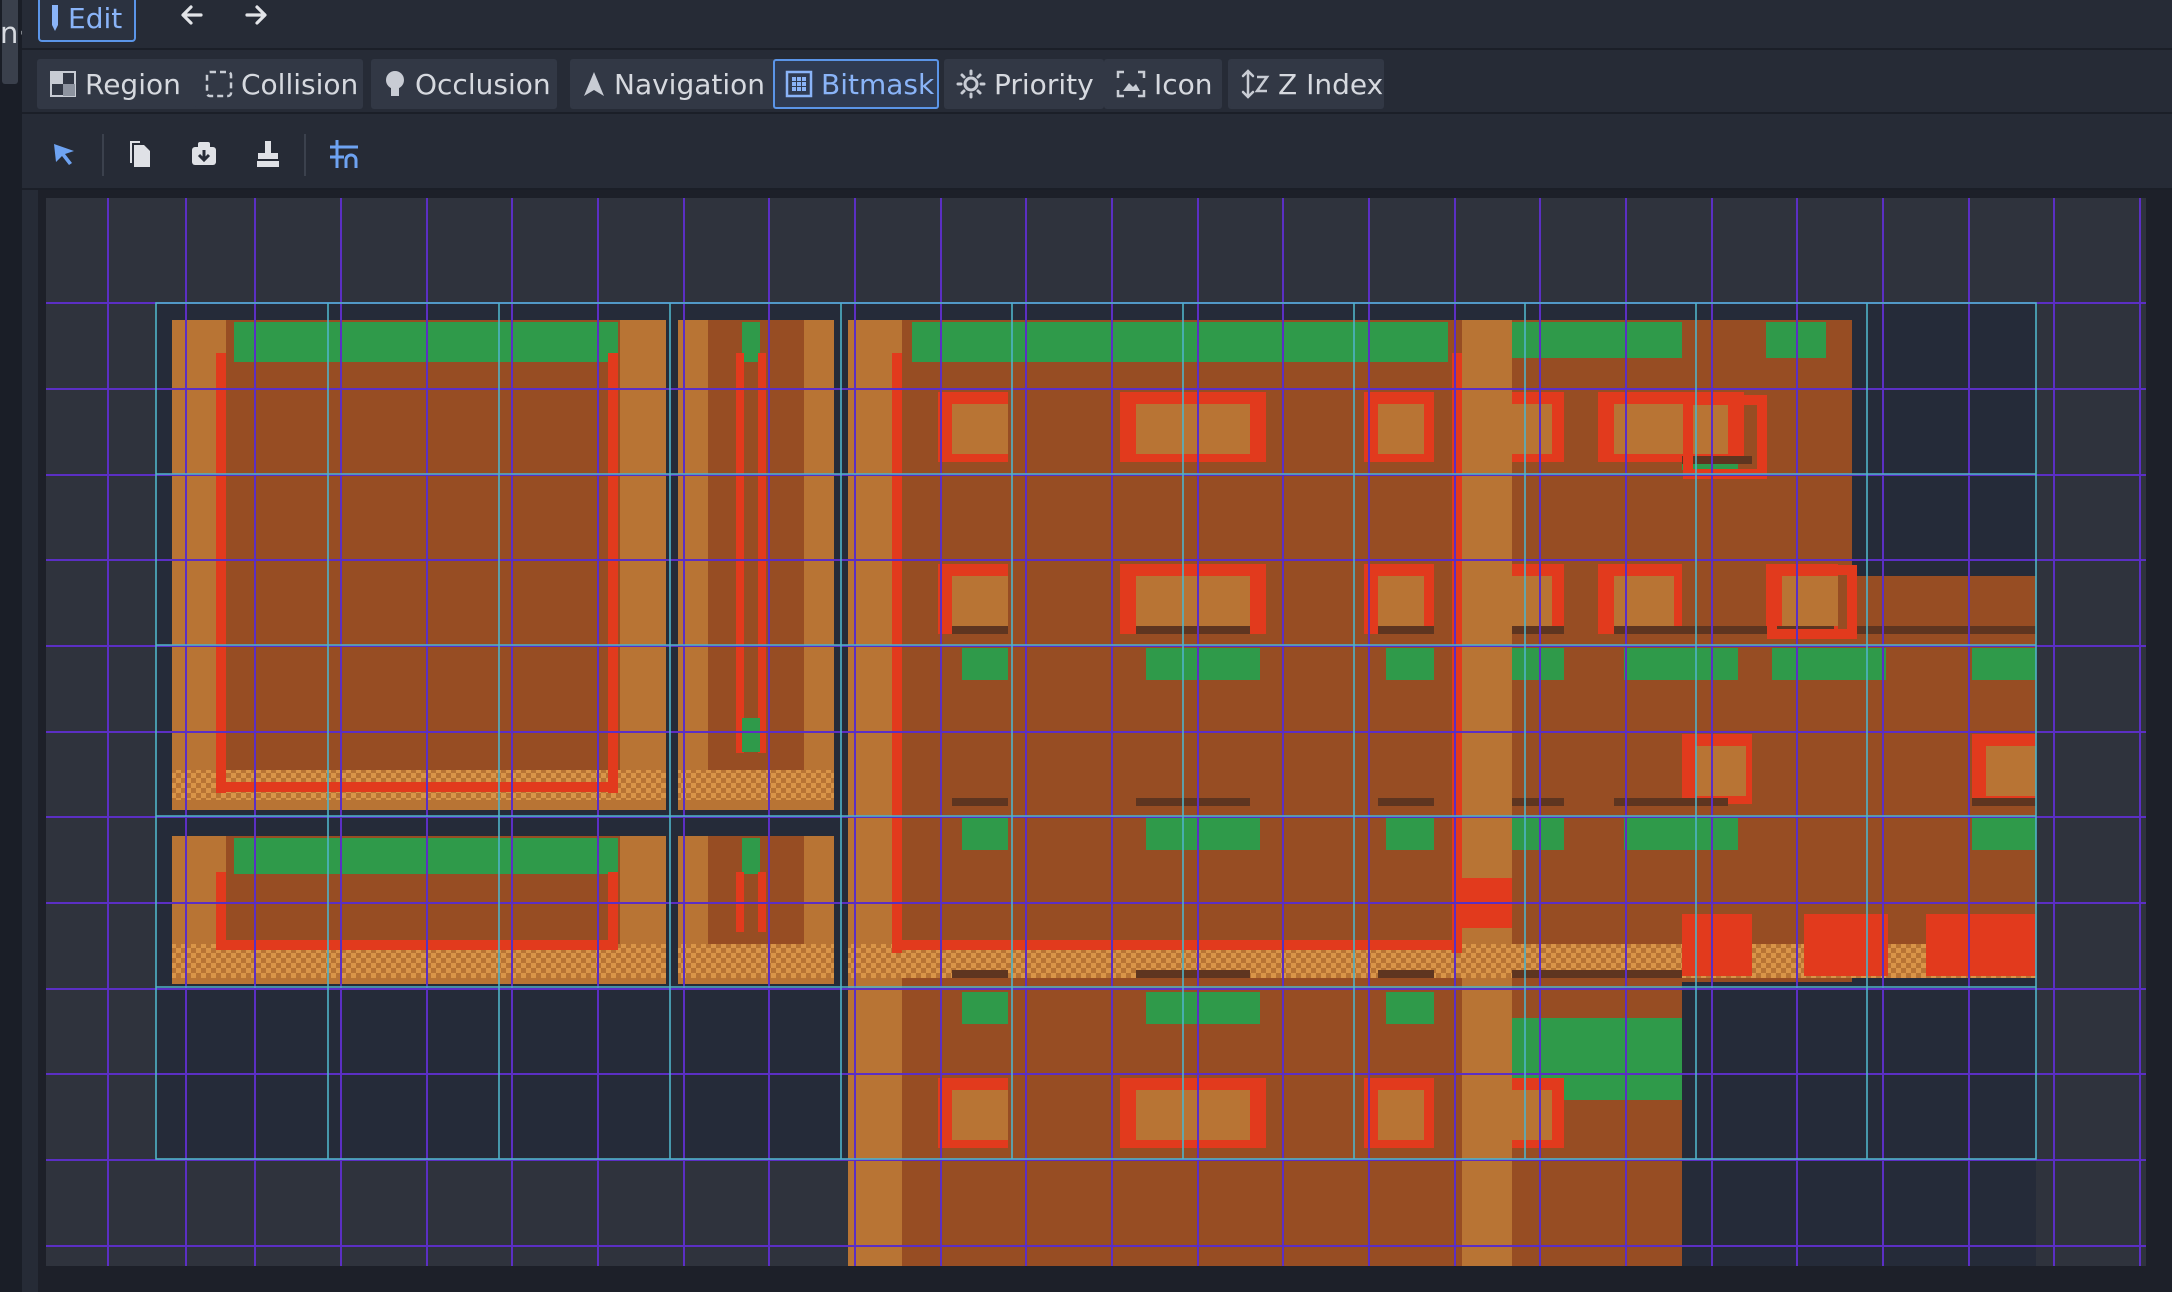 The image size is (2172, 1292). I want to click on tab-collision-label: Collision, so click(300, 84).